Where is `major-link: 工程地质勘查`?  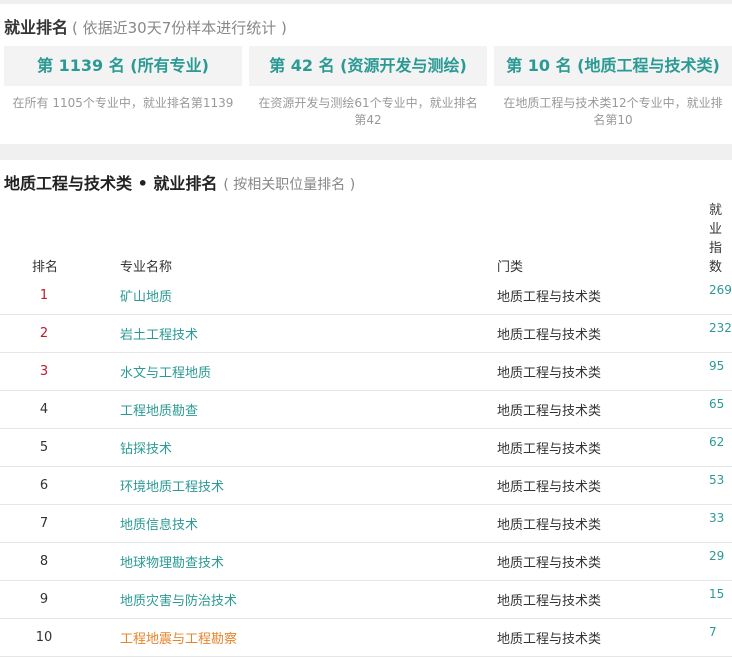 major-link: 工程地质勘查 is located at coordinates (159, 411).